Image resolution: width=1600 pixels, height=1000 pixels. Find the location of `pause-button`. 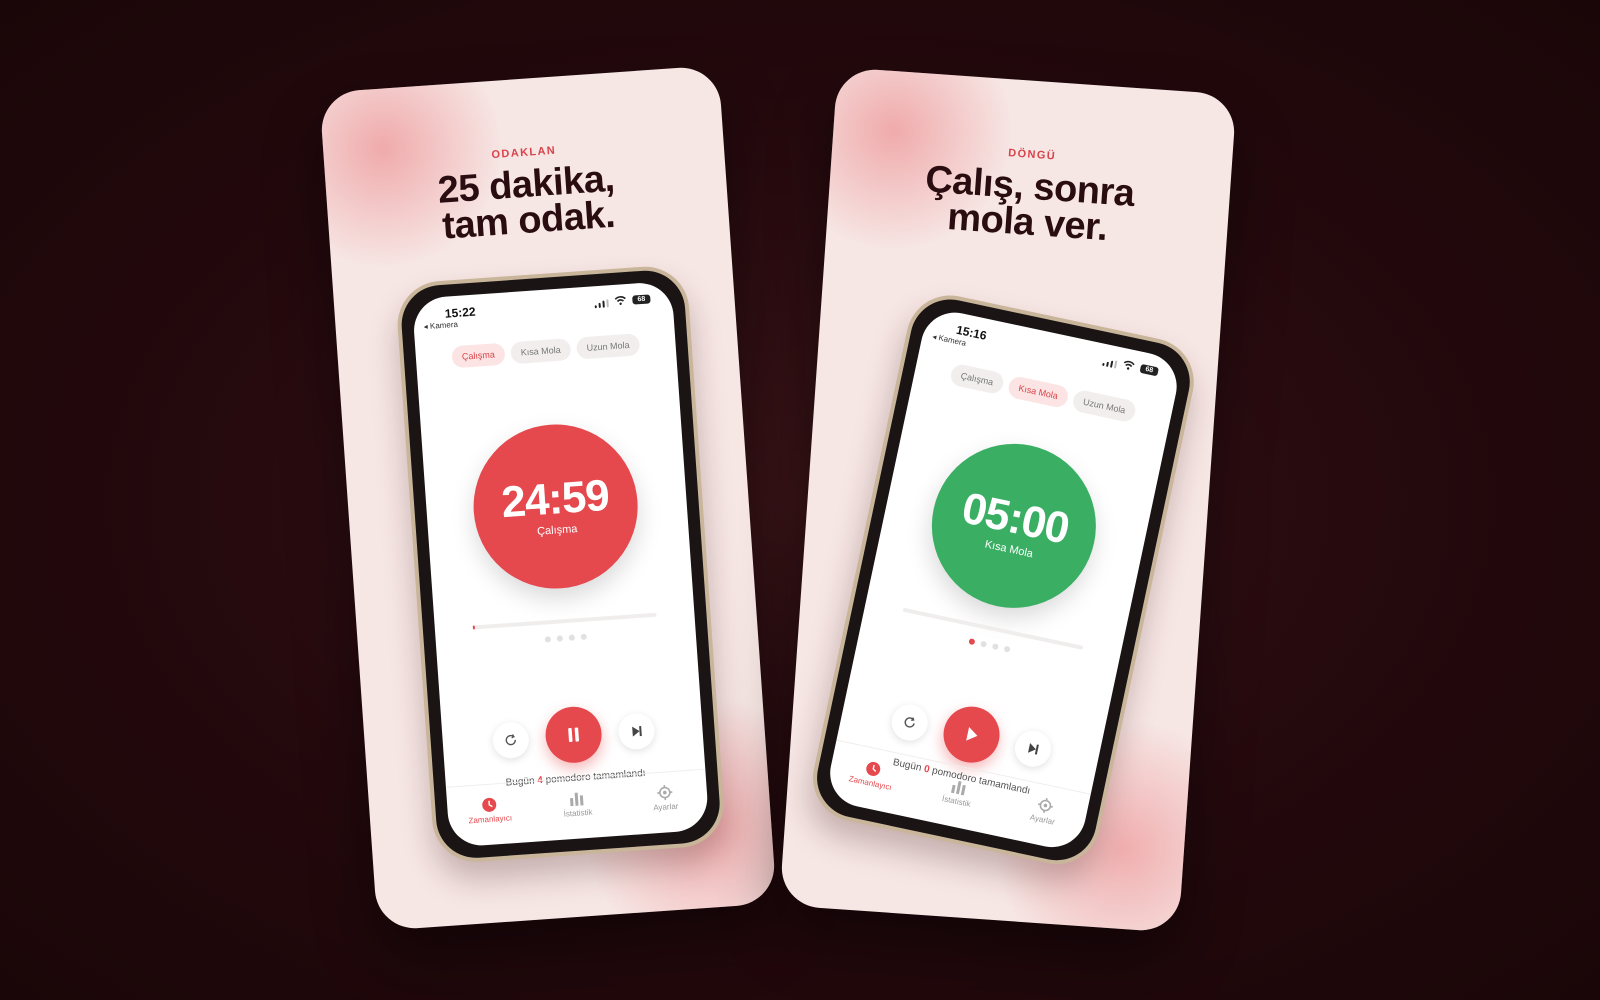

pause-button is located at coordinates (573, 734).